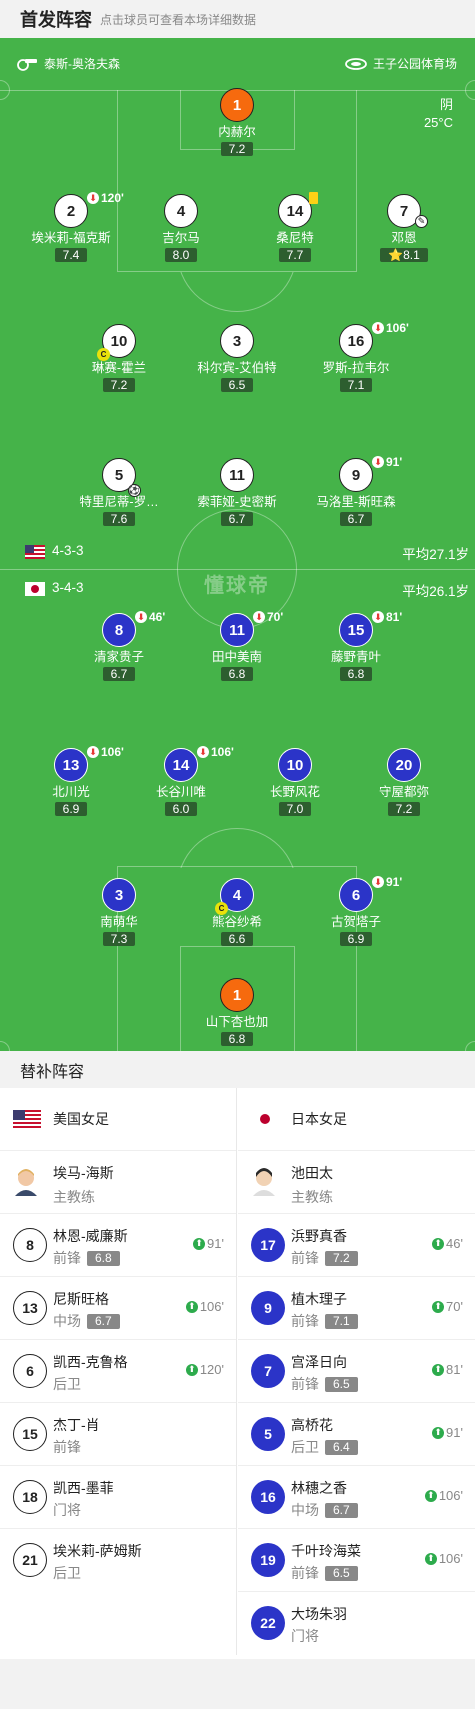 This screenshot has width=475, height=1709. What do you see at coordinates (118, 1497) in the screenshot?
I see `sub-row: 18 凯西-墨菲 门将` at bounding box center [118, 1497].